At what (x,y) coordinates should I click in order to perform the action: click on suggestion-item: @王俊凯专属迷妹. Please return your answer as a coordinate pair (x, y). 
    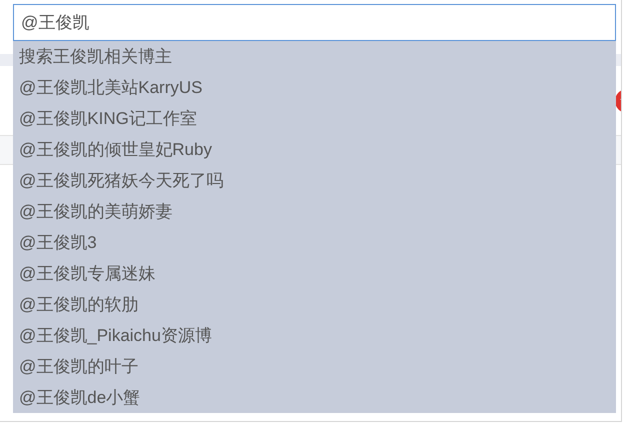
    Looking at the image, I should click on (314, 273).